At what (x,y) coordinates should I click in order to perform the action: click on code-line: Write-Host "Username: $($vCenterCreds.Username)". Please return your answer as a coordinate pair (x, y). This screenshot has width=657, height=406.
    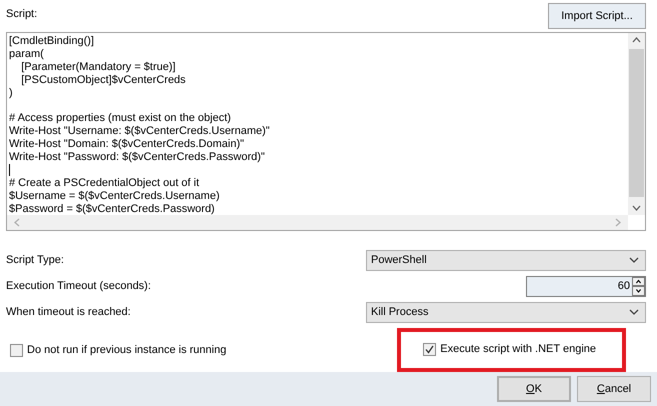
    Looking at the image, I should click on (139, 131).